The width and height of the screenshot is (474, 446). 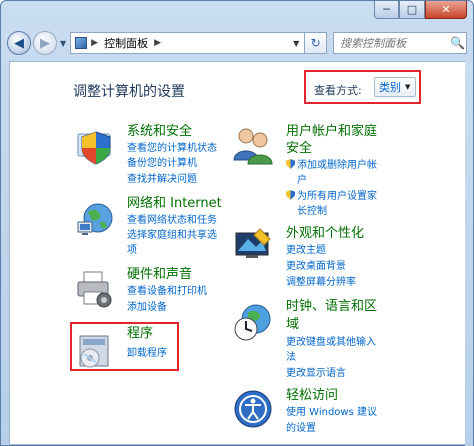 What do you see at coordinates (172, 148) in the screenshot?
I see `link-view-computer-status: 查看您的计算机状态` at bounding box center [172, 148].